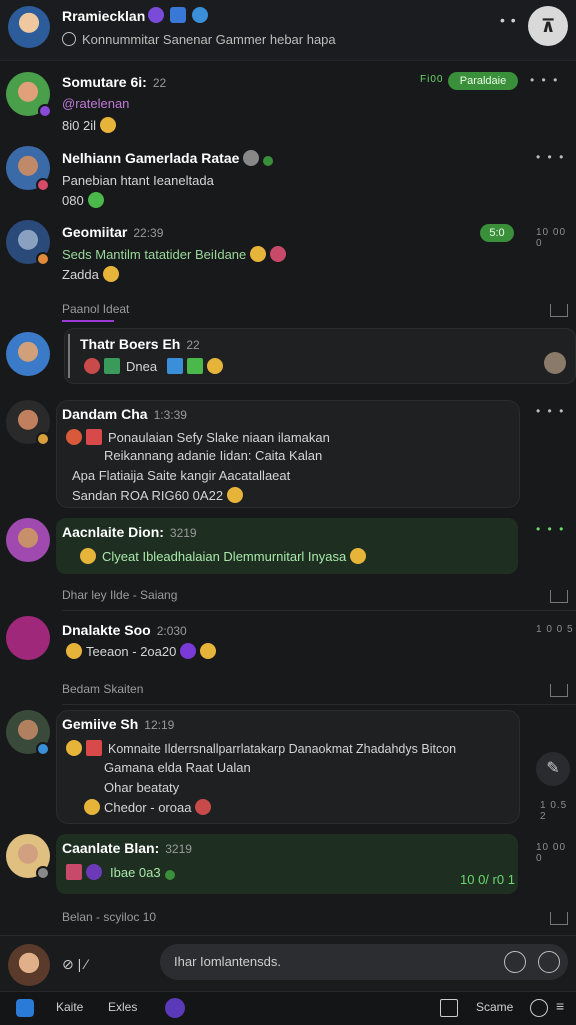  Describe the element at coordinates (139, 651) in the screenshot. I see `message-text: Teeaon - 2oa20` at that location.